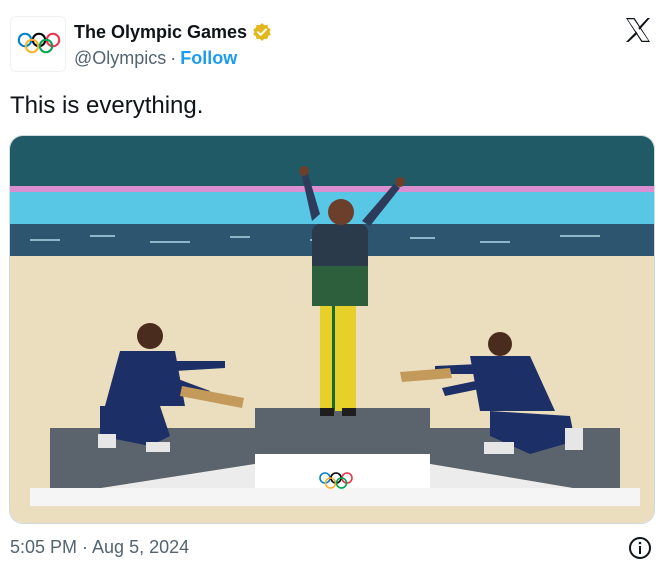  What do you see at coordinates (640, 548) in the screenshot?
I see `info-icon` at bounding box center [640, 548].